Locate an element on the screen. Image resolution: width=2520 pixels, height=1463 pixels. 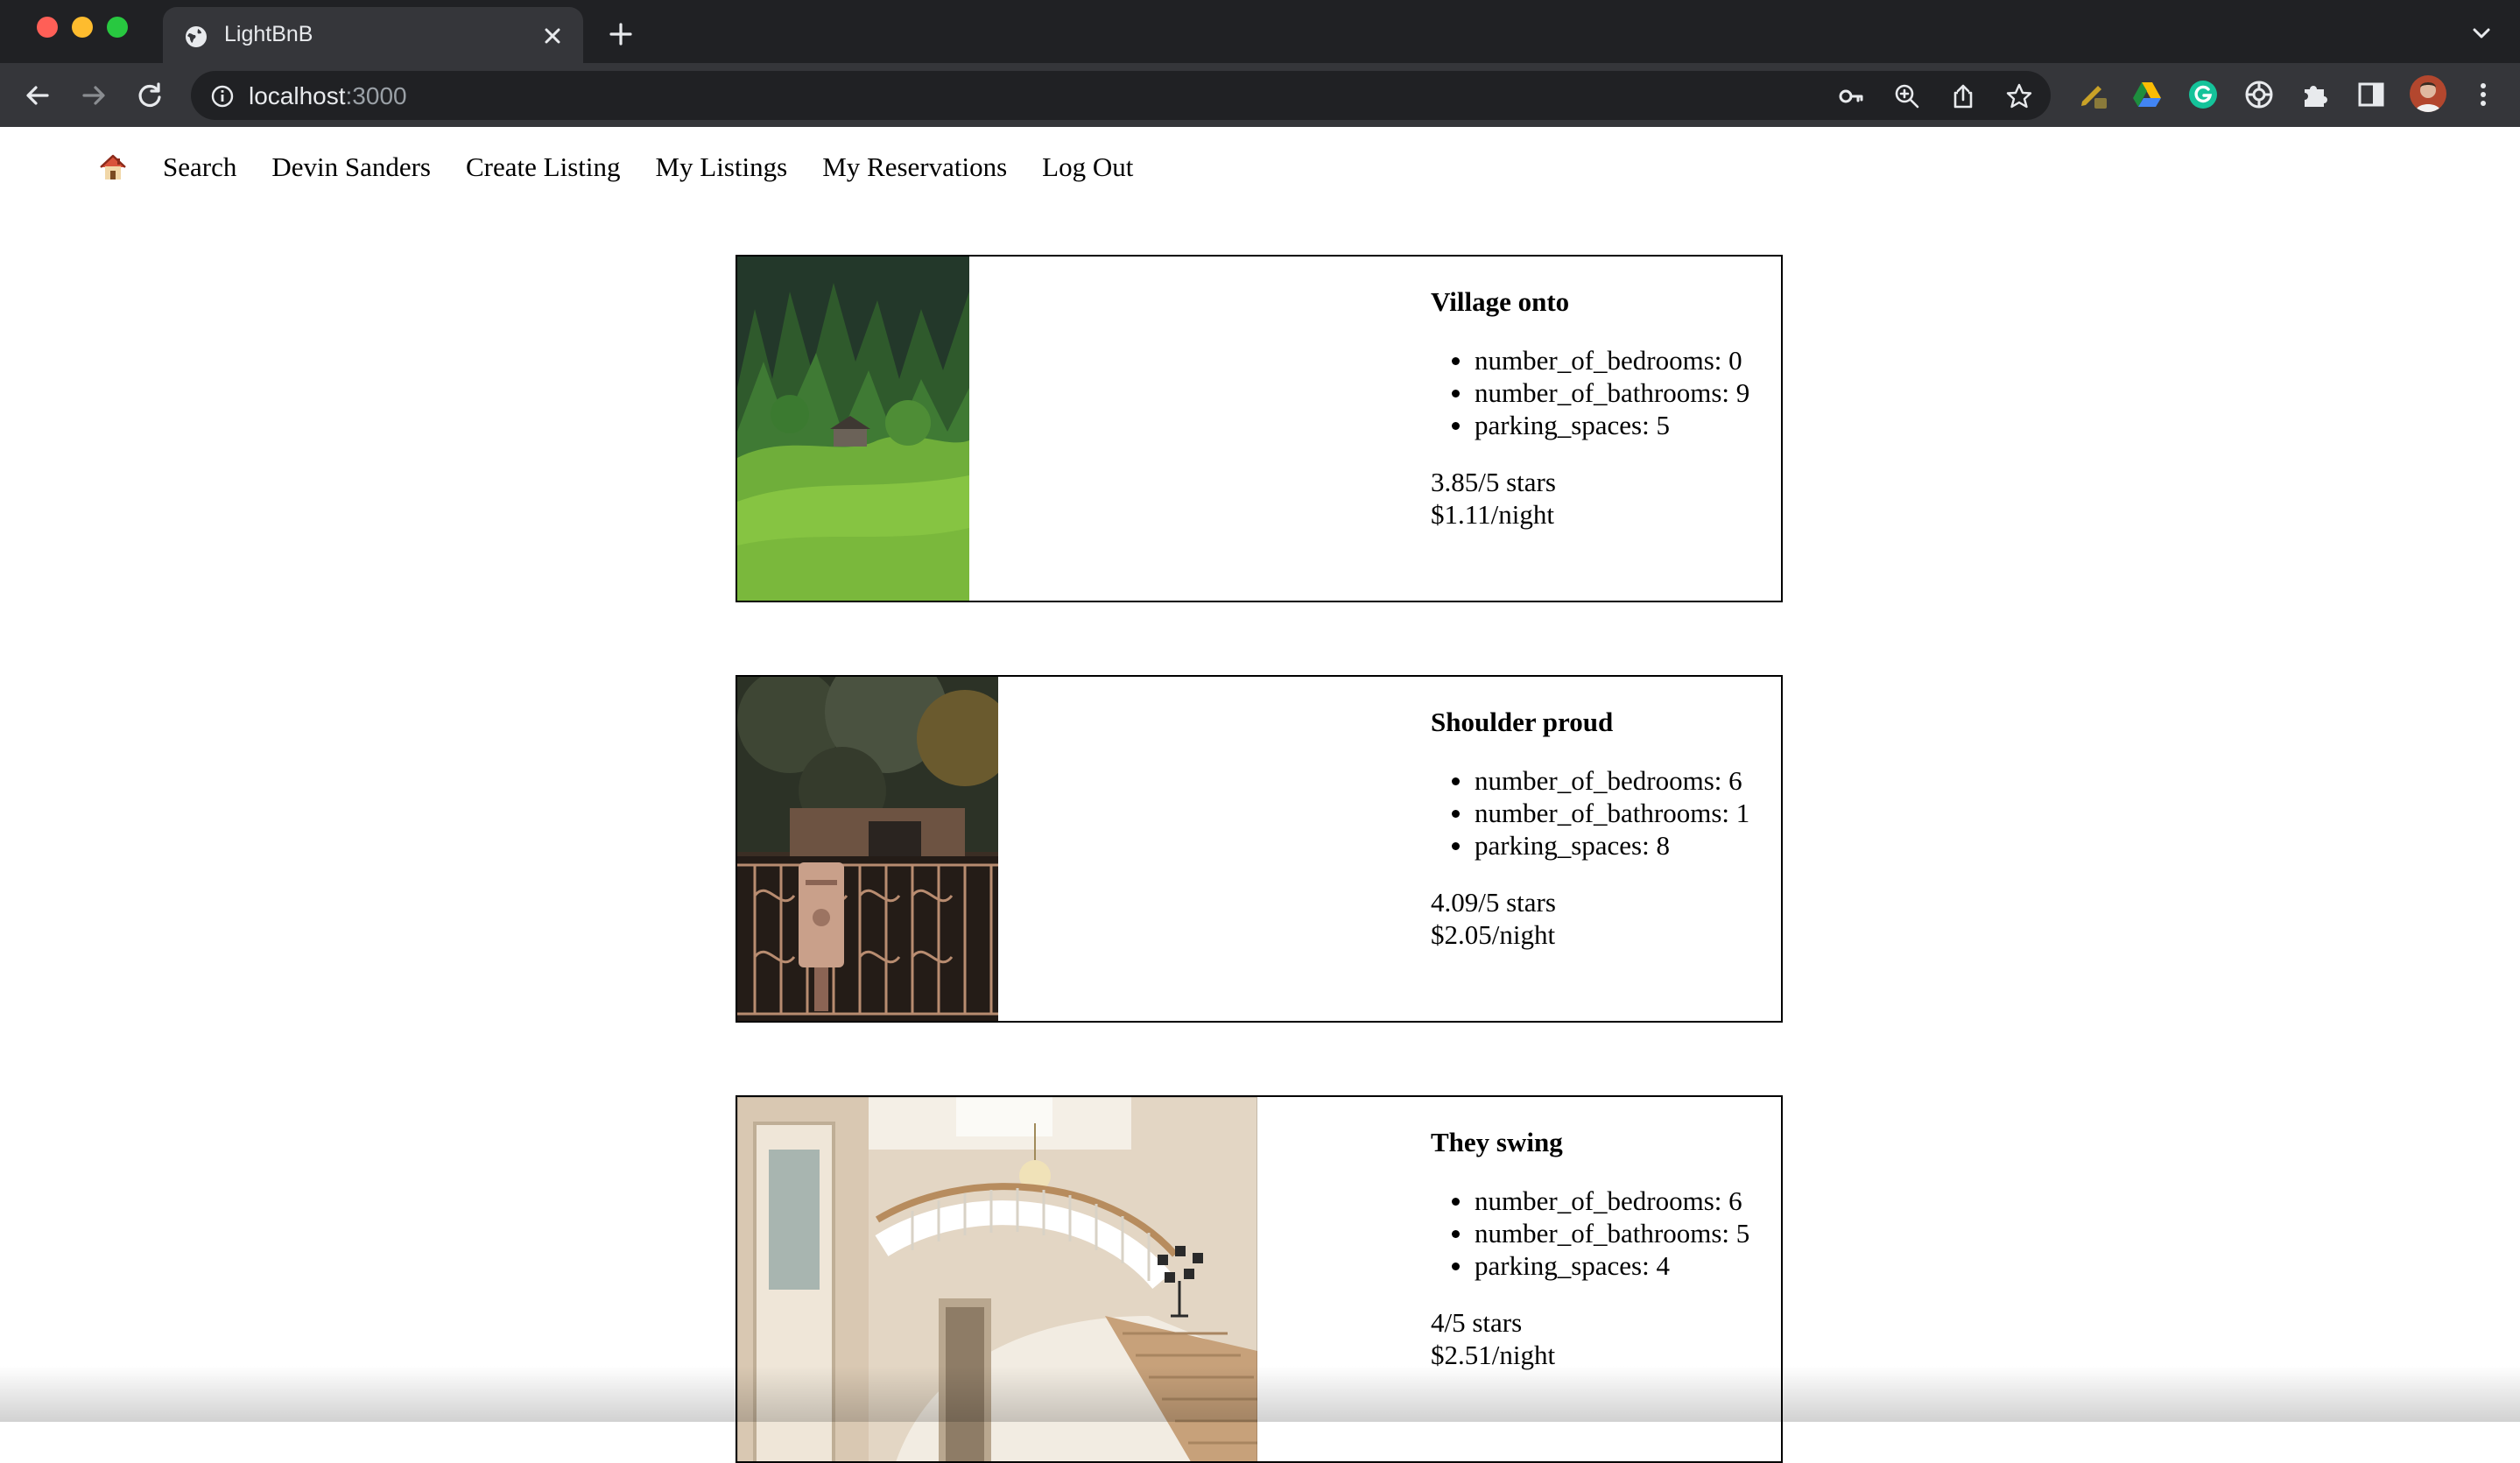
window-close-button is located at coordinates (47, 28).